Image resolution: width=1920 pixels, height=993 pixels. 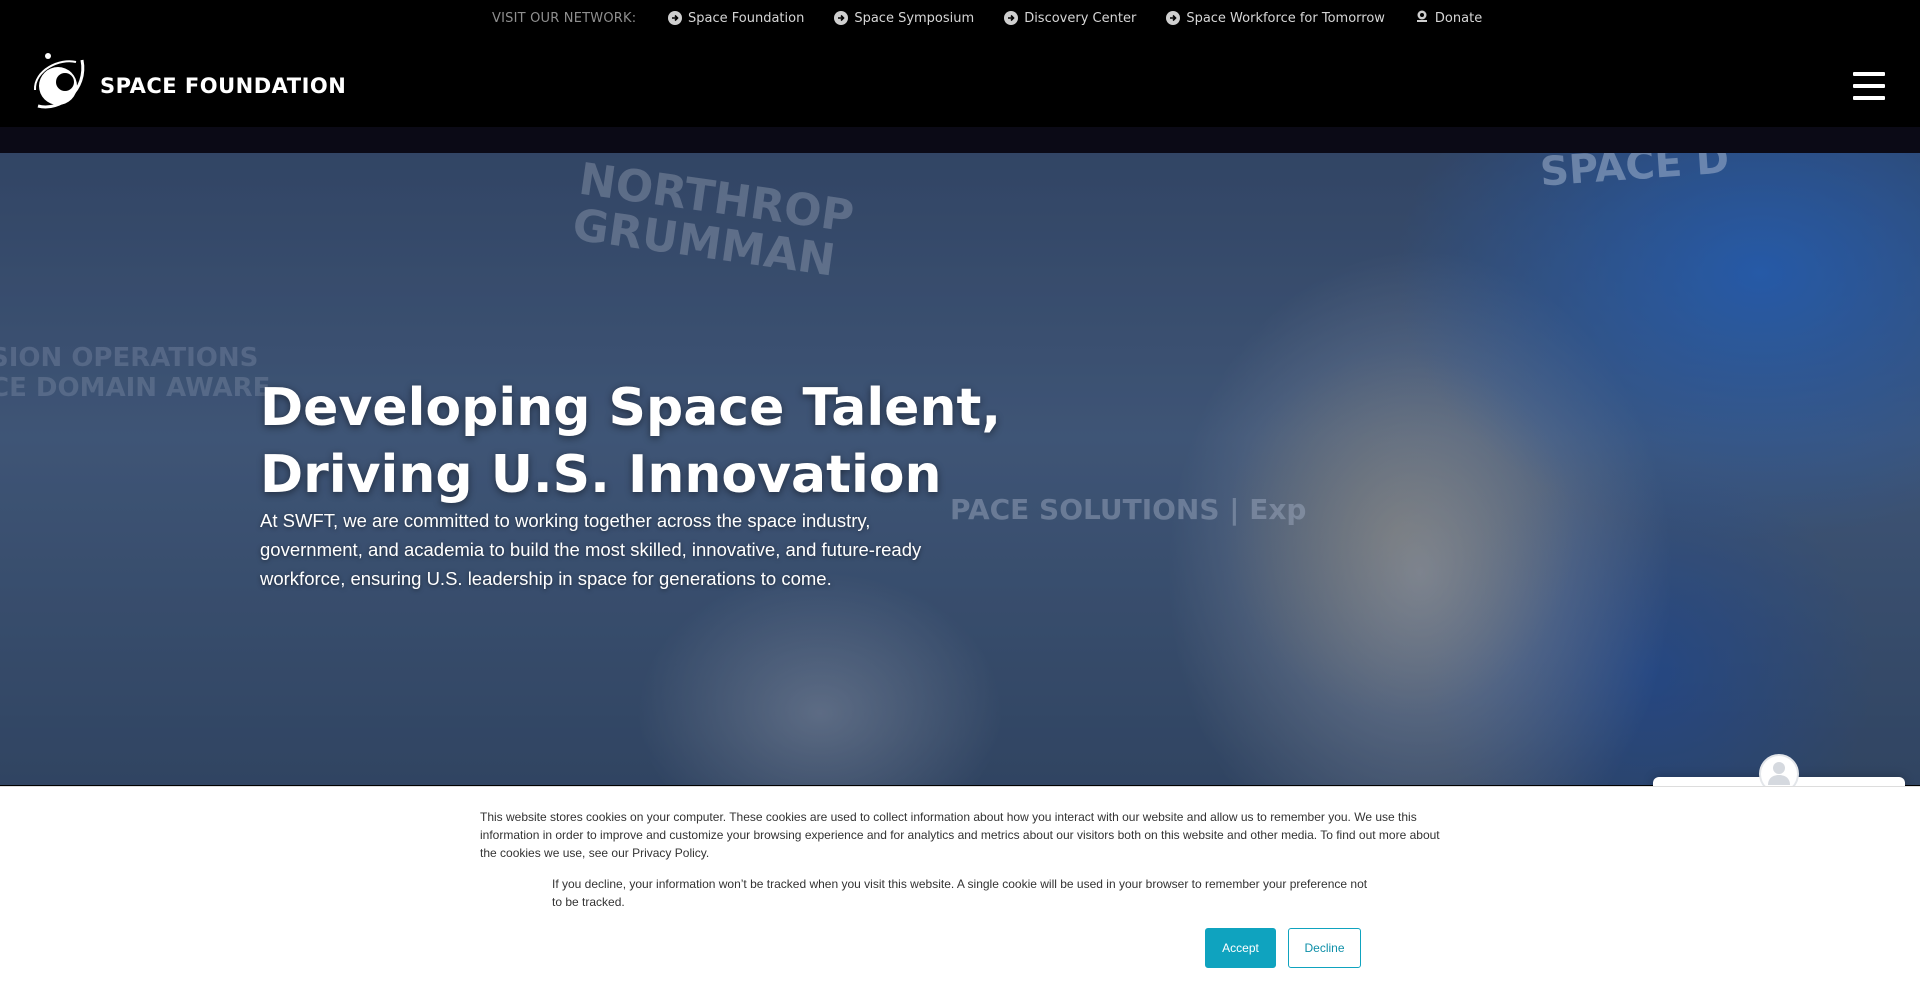 I want to click on network-link-donate: Donate, so click(x=1448, y=18).